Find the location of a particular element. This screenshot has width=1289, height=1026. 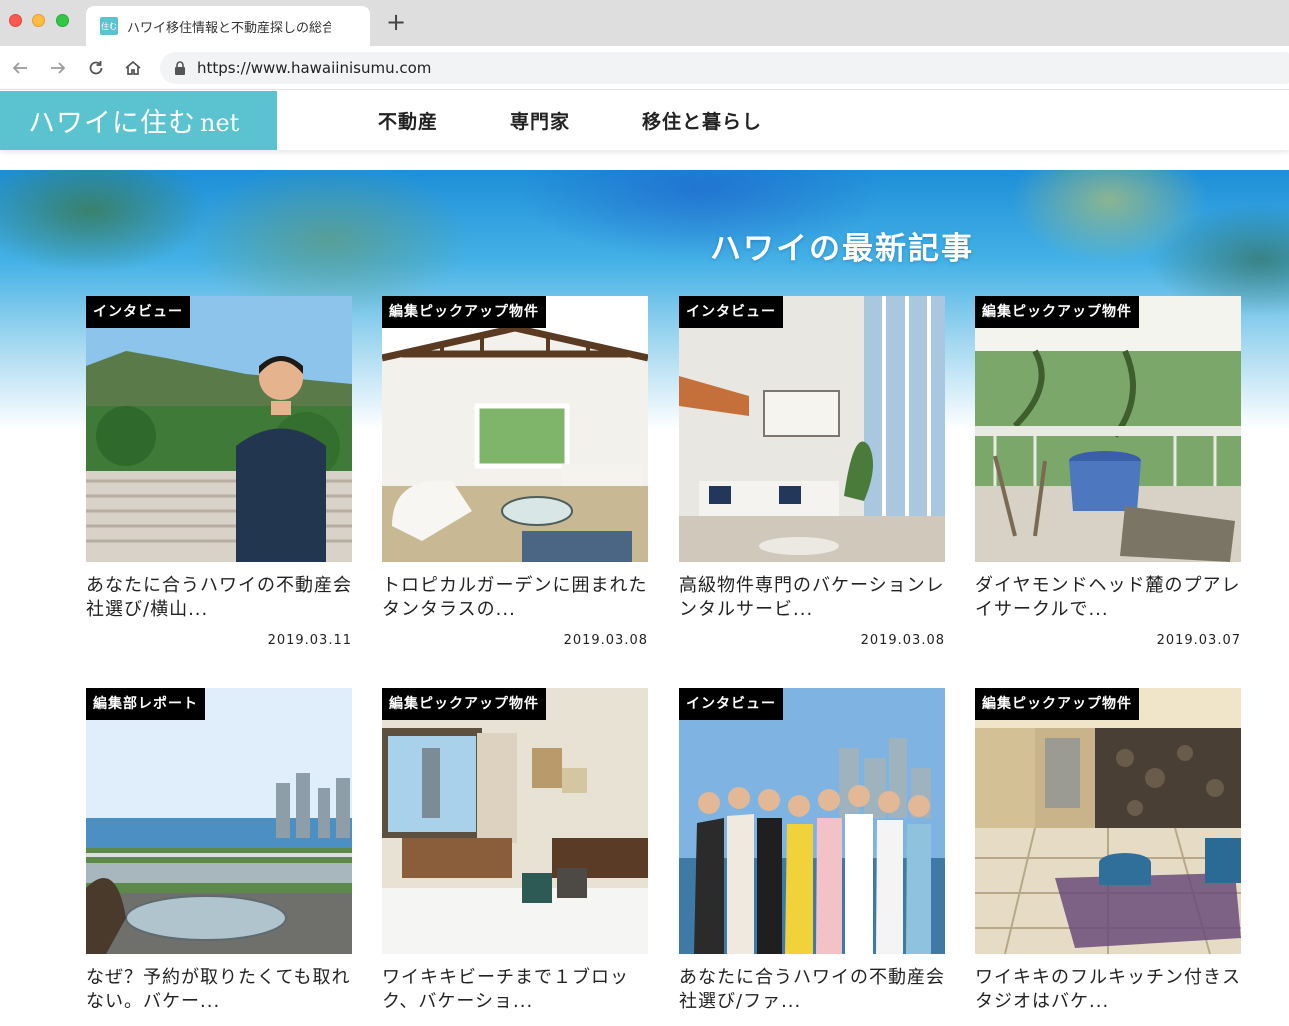

close-window-button is located at coordinates (15, 20).